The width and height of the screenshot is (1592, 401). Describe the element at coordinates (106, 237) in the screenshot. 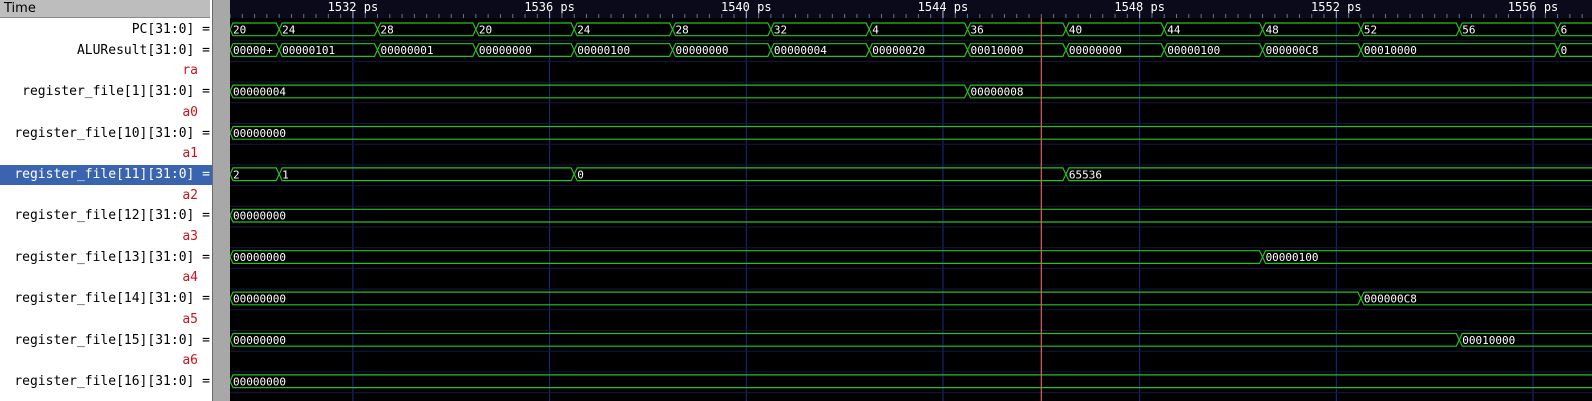

I see `alias-label-a3: a3` at that location.